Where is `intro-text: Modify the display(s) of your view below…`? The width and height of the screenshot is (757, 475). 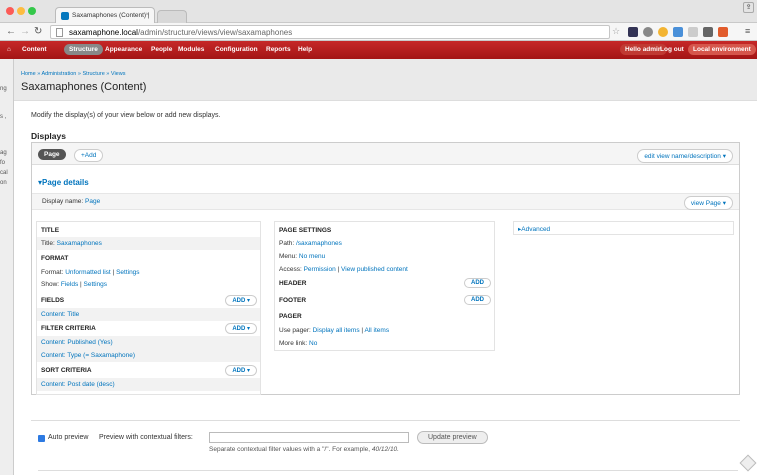 intro-text: Modify the display(s) of your view below… is located at coordinates (126, 115).